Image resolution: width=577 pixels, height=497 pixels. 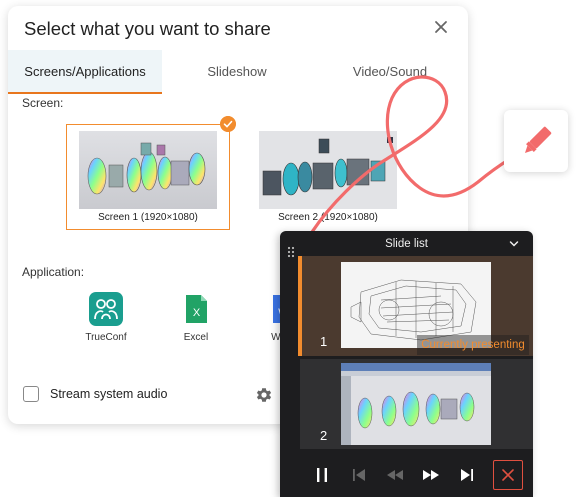 I want to click on gear-icon, so click(x=264, y=395).